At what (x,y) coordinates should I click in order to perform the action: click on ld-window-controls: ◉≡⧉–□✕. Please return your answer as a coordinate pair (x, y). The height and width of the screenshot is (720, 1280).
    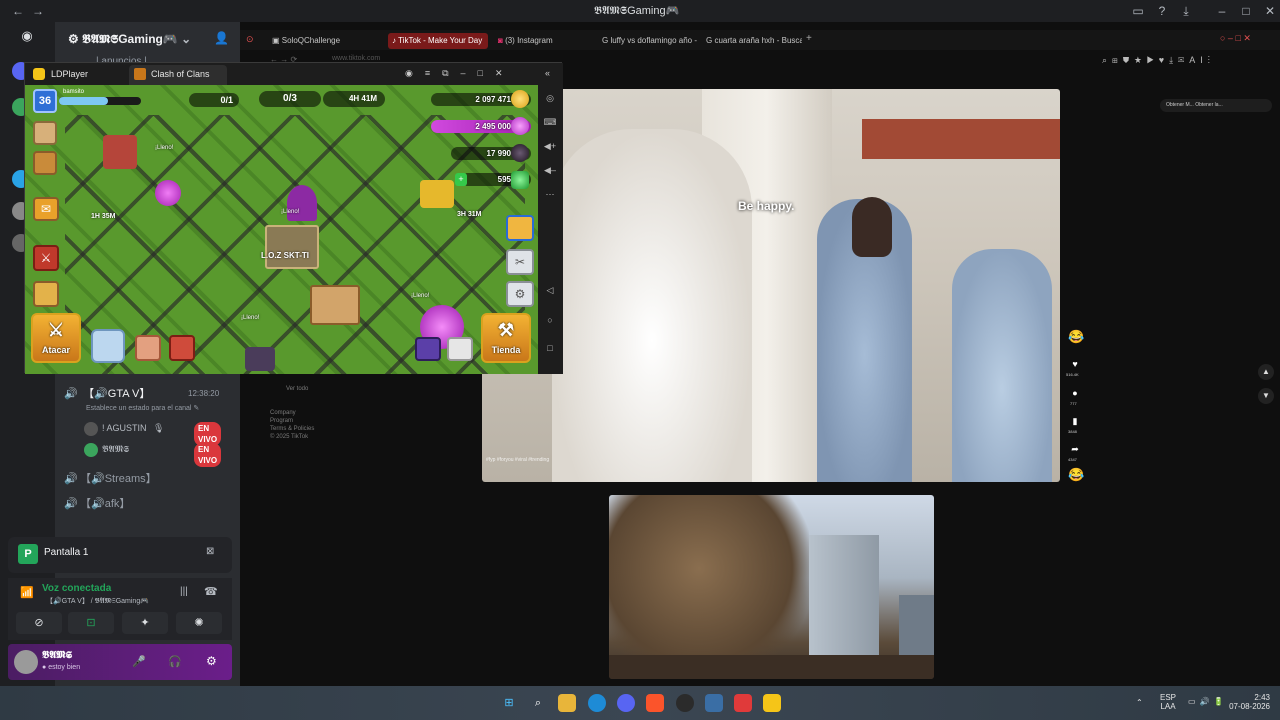
    Looking at the image, I should click on (460, 73).